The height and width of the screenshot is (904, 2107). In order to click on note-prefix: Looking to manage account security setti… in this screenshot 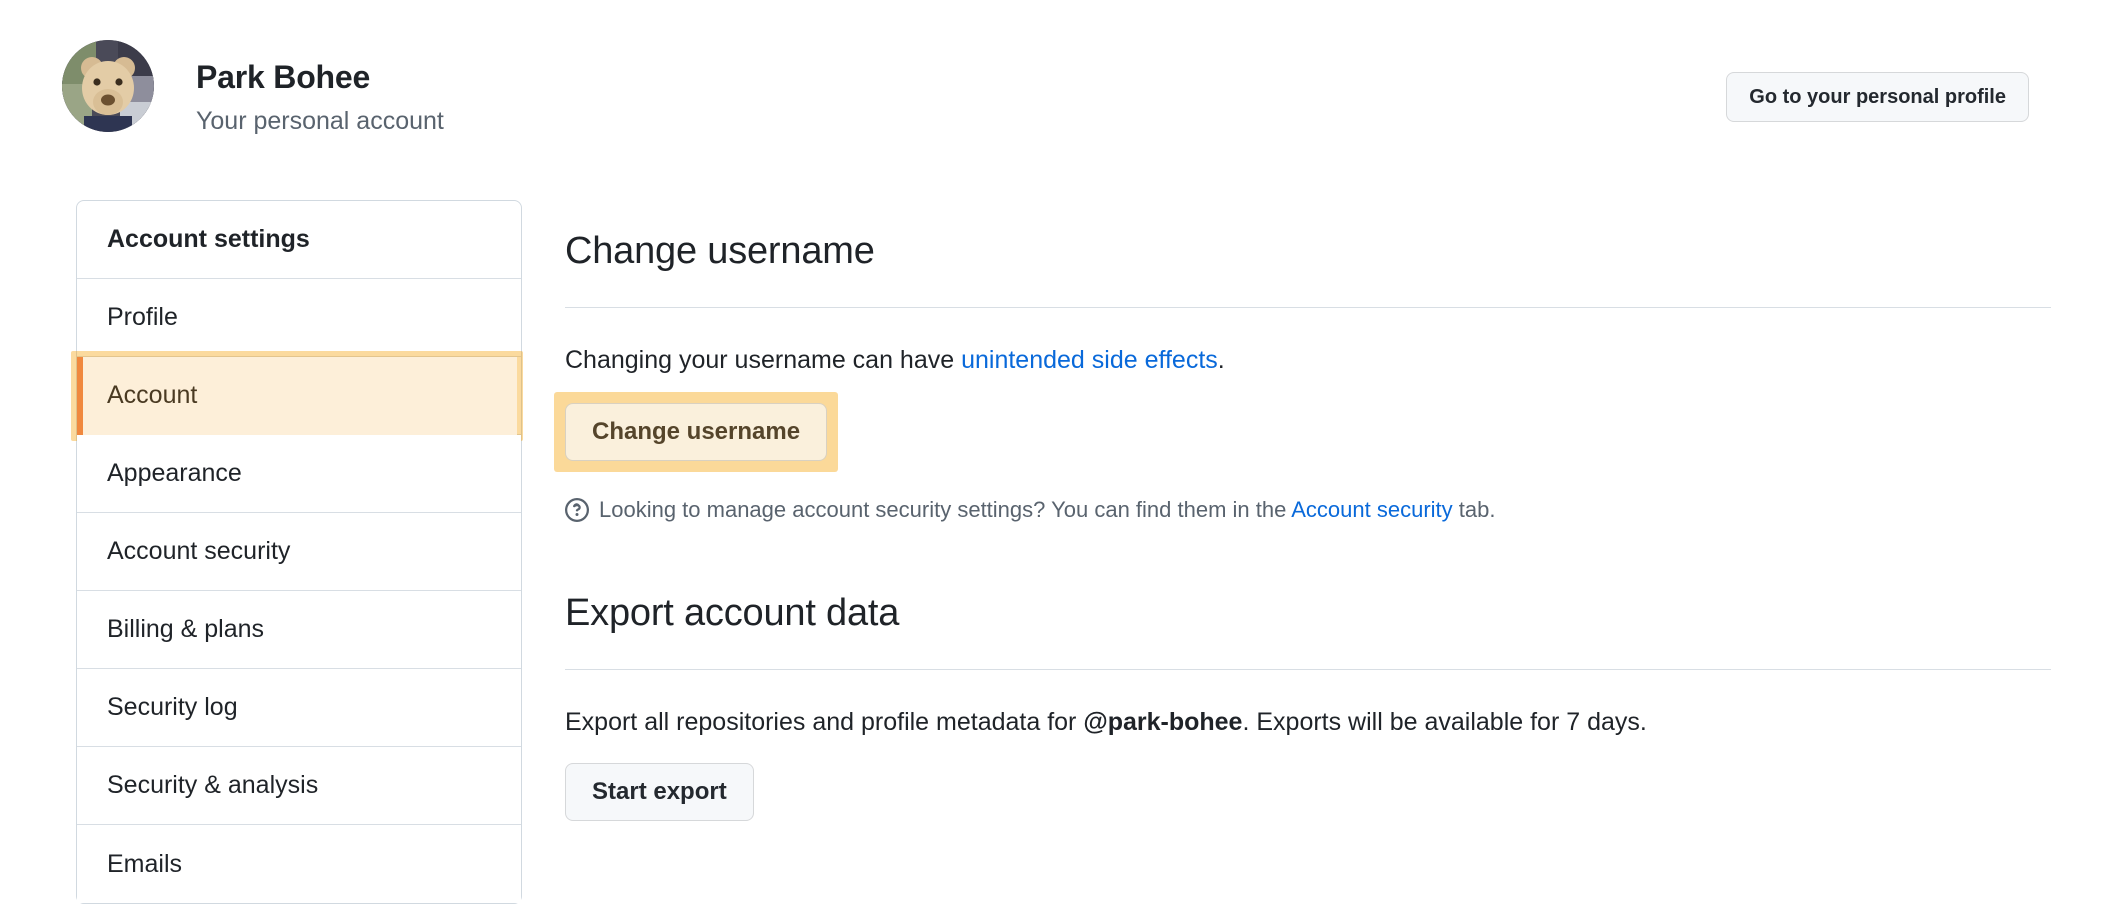, I will do `click(945, 510)`.